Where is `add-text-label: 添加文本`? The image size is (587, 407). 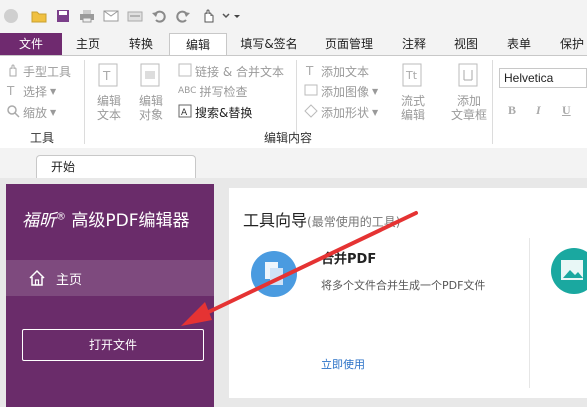
add-text-label: 添加文本 is located at coordinates (345, 71).